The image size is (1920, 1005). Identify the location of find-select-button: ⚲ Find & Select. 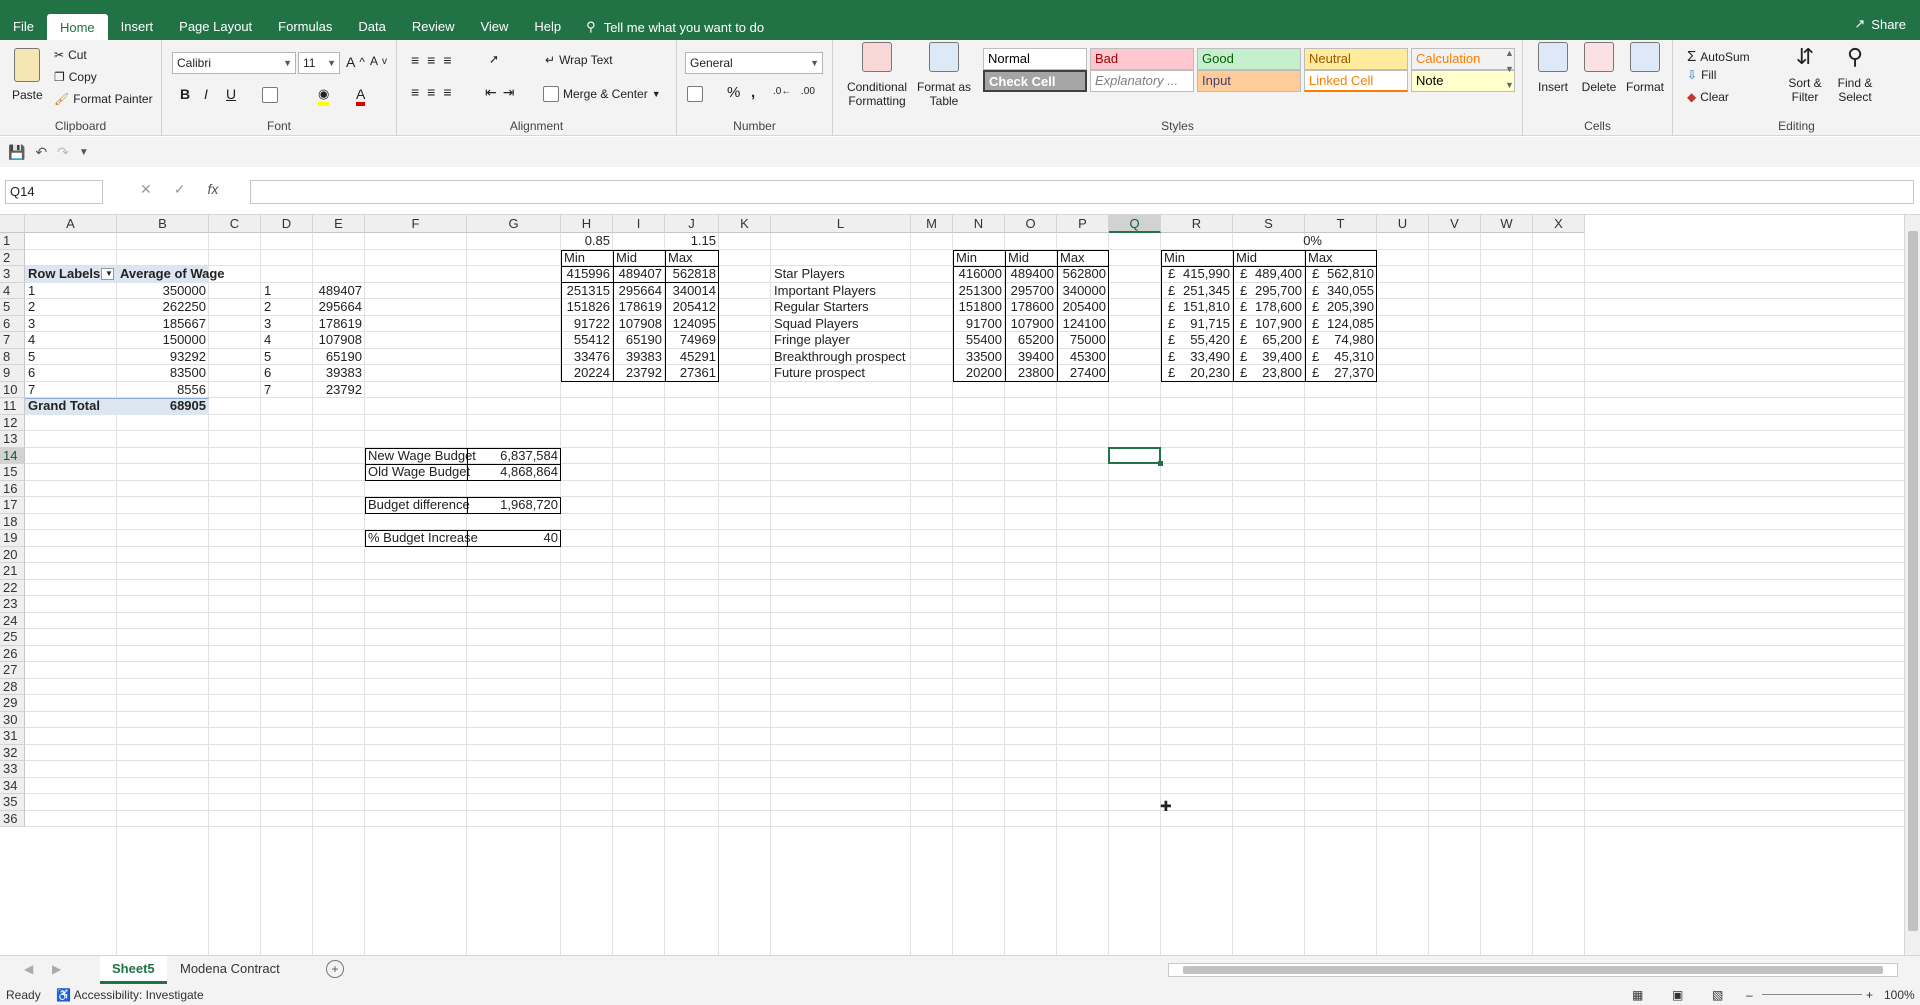
(1855, 73).